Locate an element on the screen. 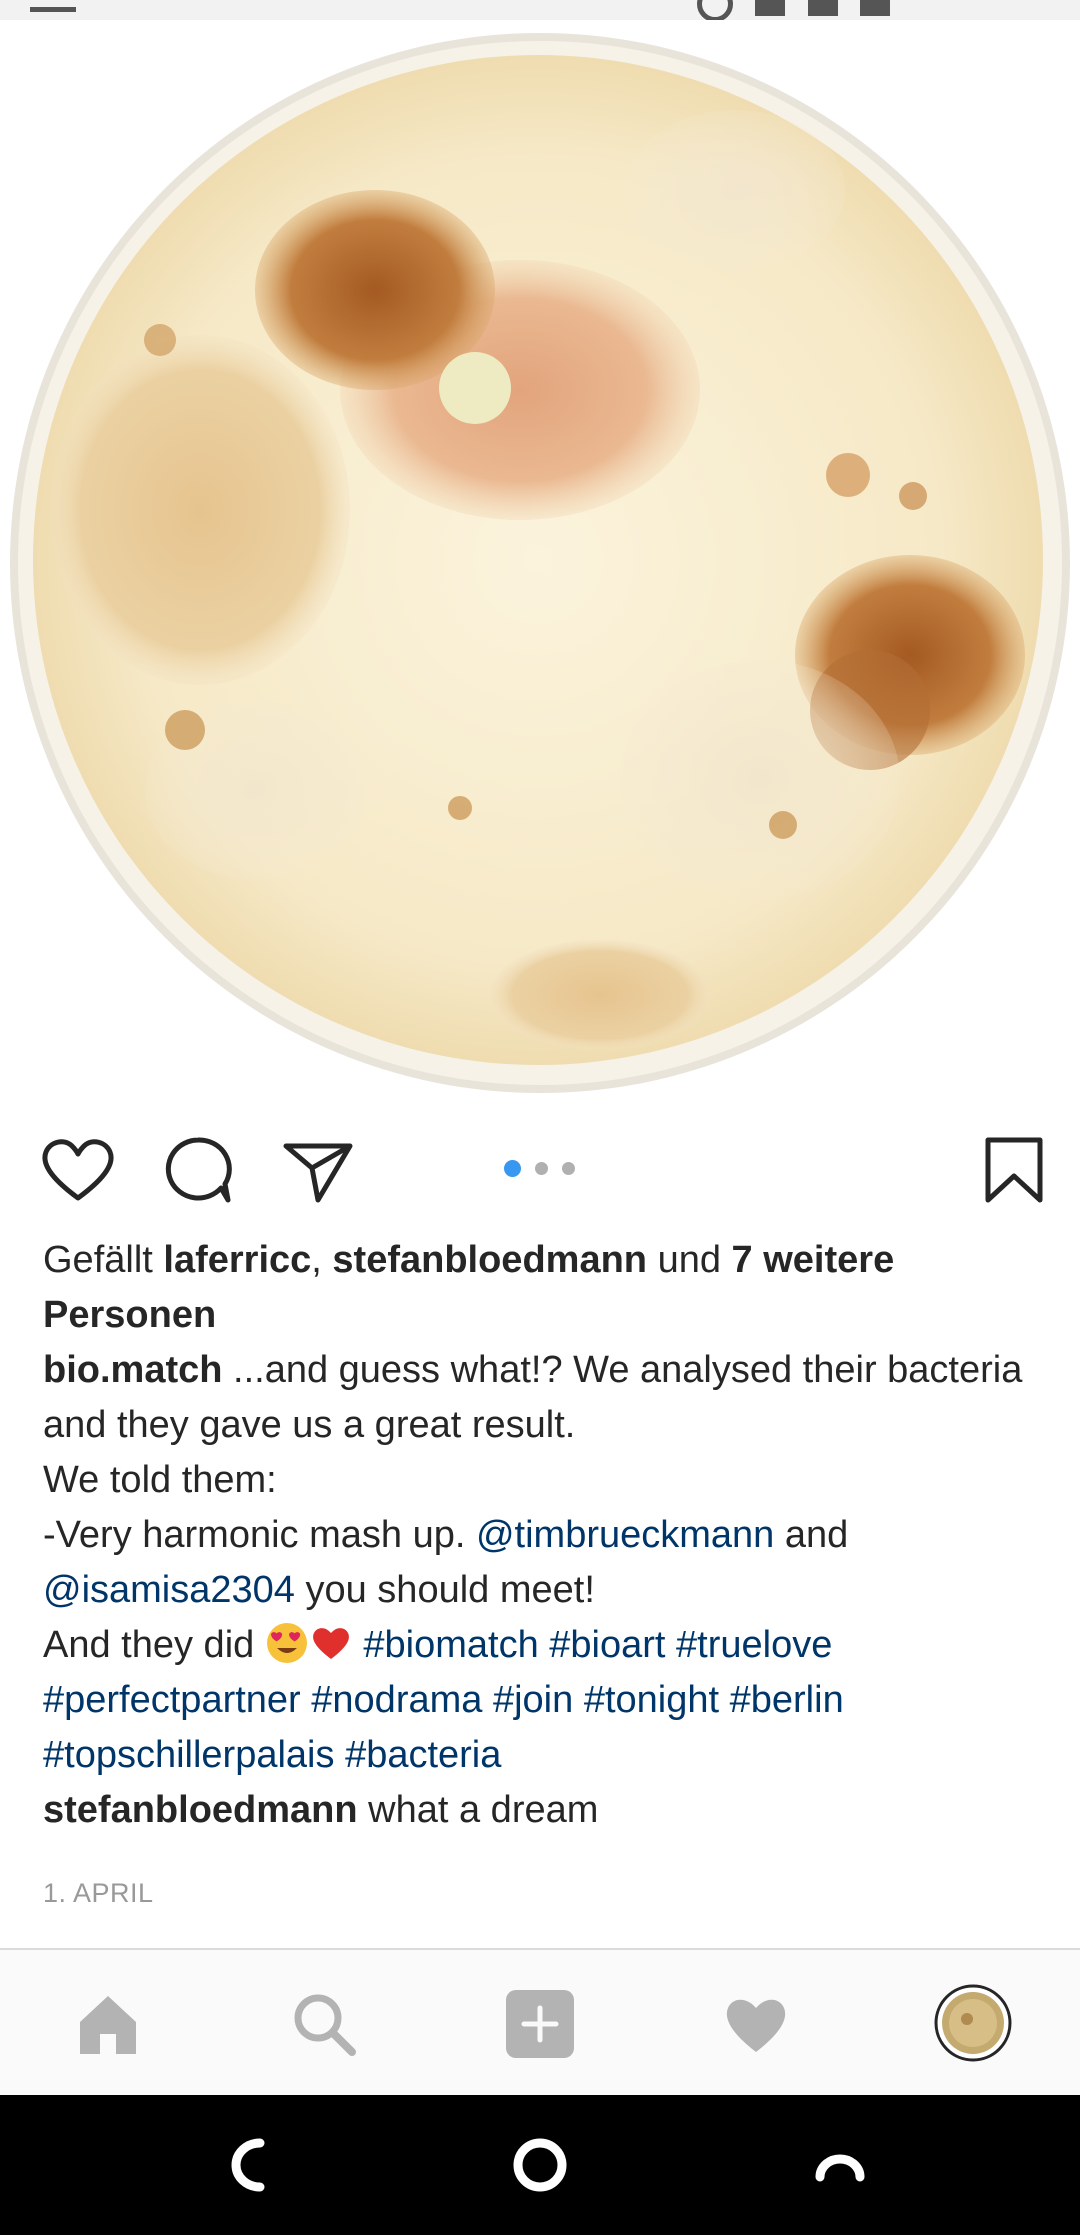 The width and height of the screenshot is (1080, 2235). add-post-icon is located at coordinates (540, 2024).